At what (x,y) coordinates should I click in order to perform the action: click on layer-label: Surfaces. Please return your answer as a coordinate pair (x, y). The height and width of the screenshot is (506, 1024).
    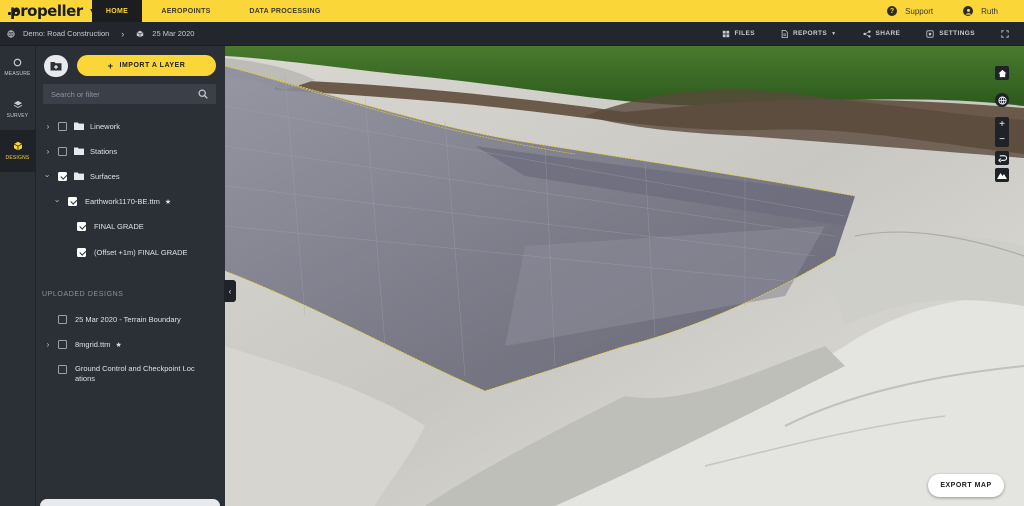
    Looking at the image, I should click on (105, 176).